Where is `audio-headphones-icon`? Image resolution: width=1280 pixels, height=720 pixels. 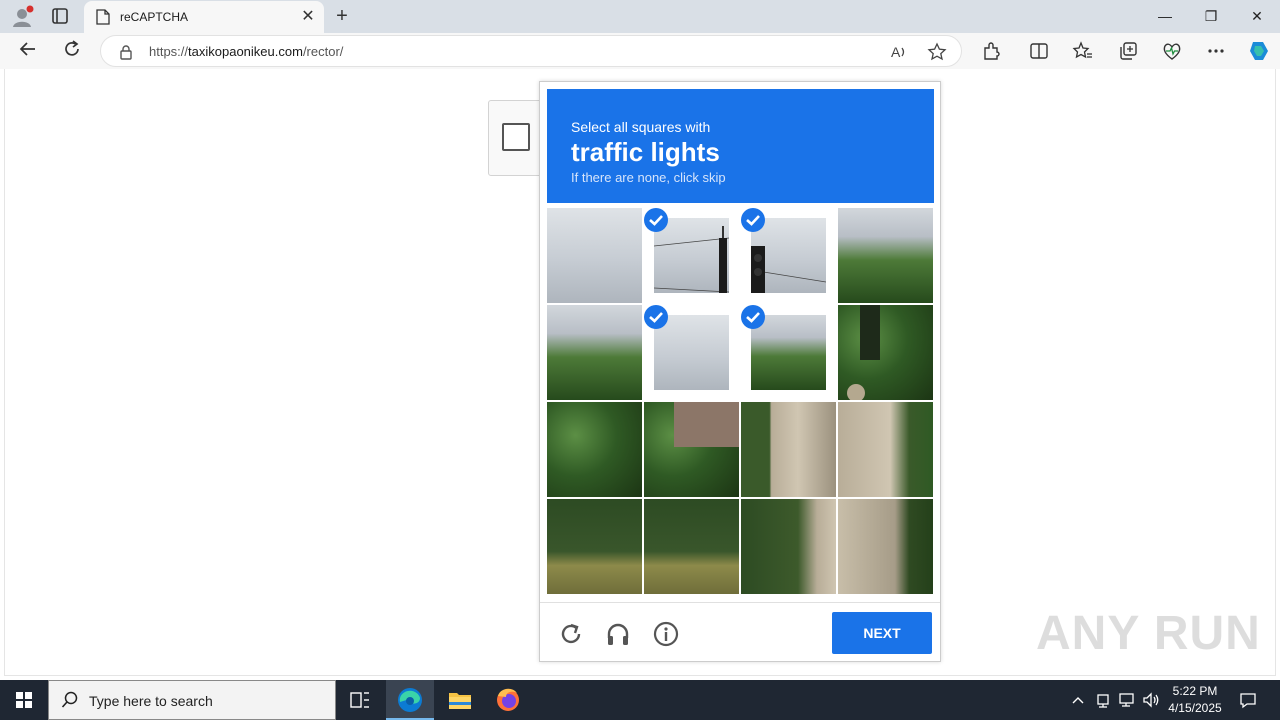
audio-headphones-icon is located at coordinates (618, 634).